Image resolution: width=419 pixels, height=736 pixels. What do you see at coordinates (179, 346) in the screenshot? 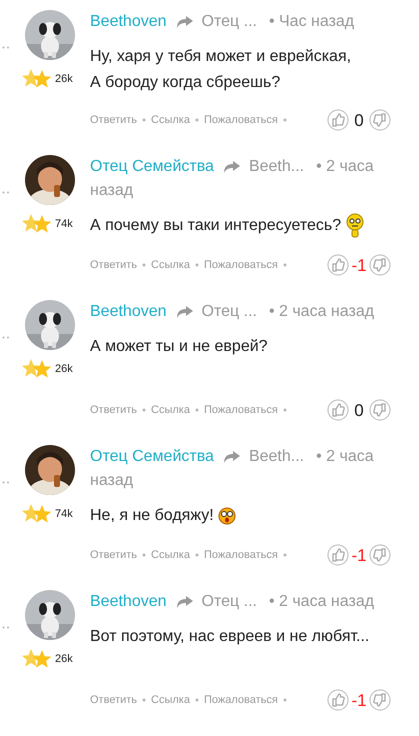
I see `comment-text: А может ты и не еврей?` at bounding box center [179, 346].